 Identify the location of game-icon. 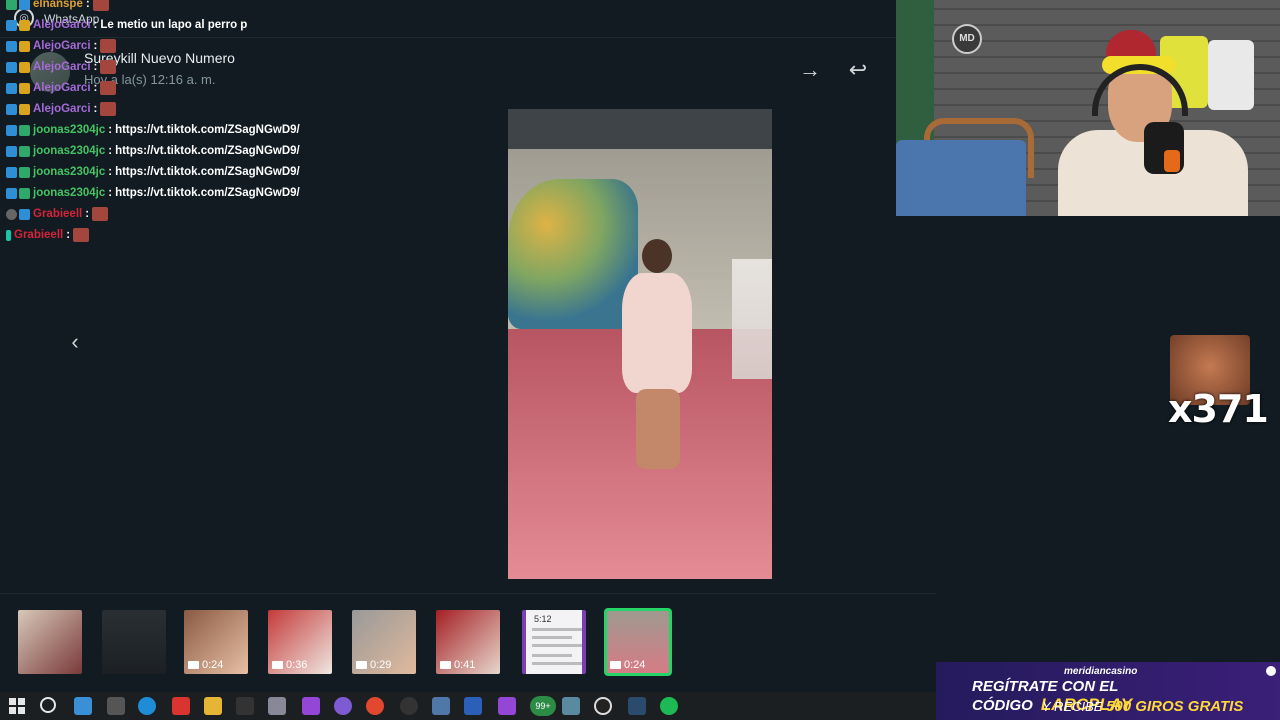
(116, 706).